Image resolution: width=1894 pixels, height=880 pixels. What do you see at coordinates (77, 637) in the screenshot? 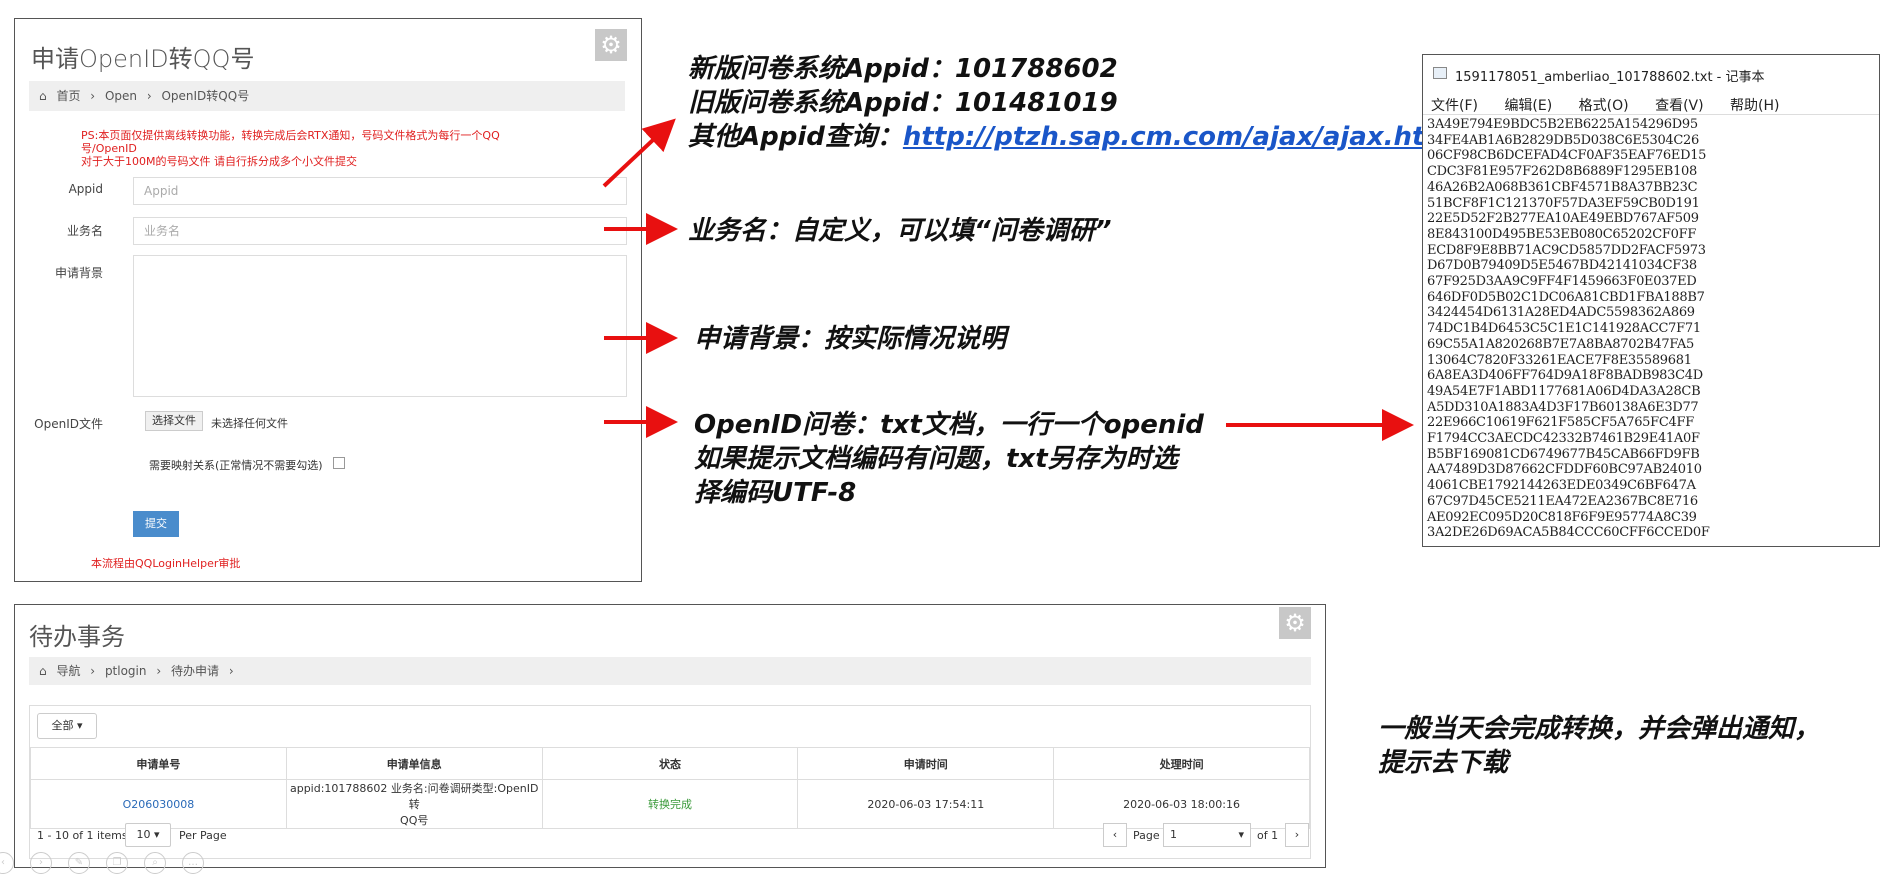
I see `todo-title: 待办事务` at bounding box center [77, 637].